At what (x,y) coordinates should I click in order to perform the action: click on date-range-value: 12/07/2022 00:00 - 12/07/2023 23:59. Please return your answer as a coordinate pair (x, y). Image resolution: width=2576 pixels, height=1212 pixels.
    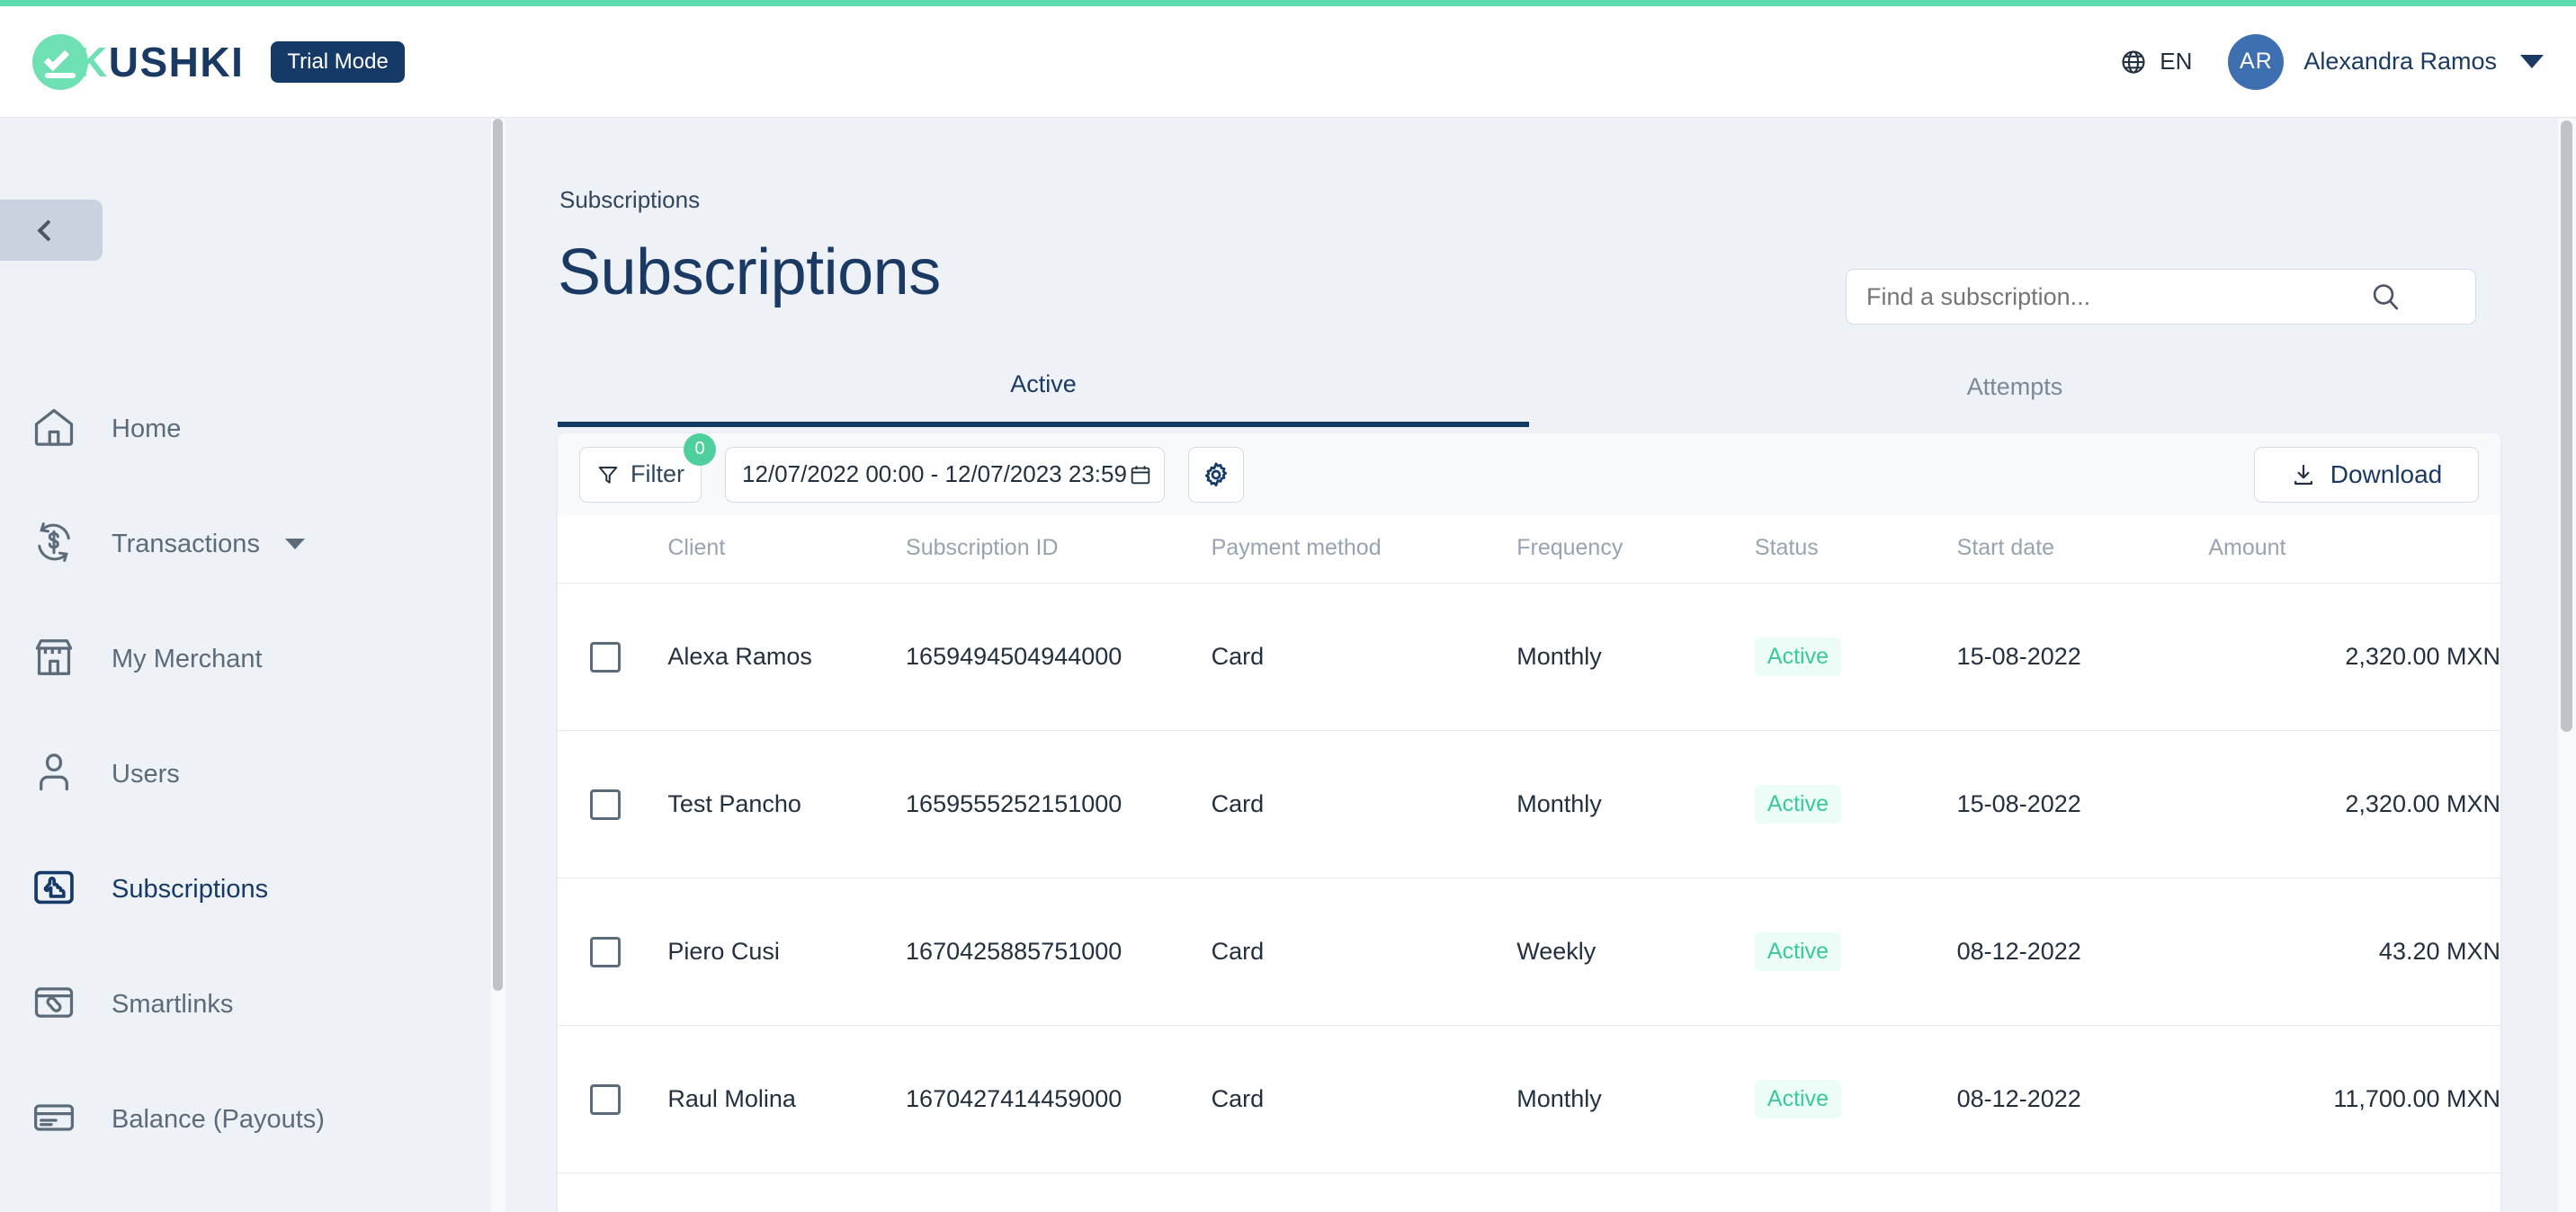
    Looking at the image, I should click on (934, 473).